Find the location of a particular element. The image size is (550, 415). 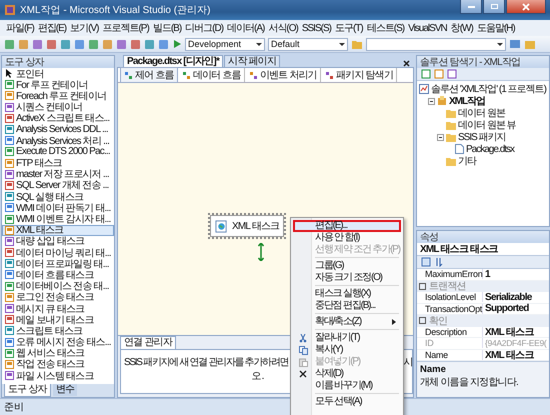

property-value: 1 is located at coordinates (486, 274).